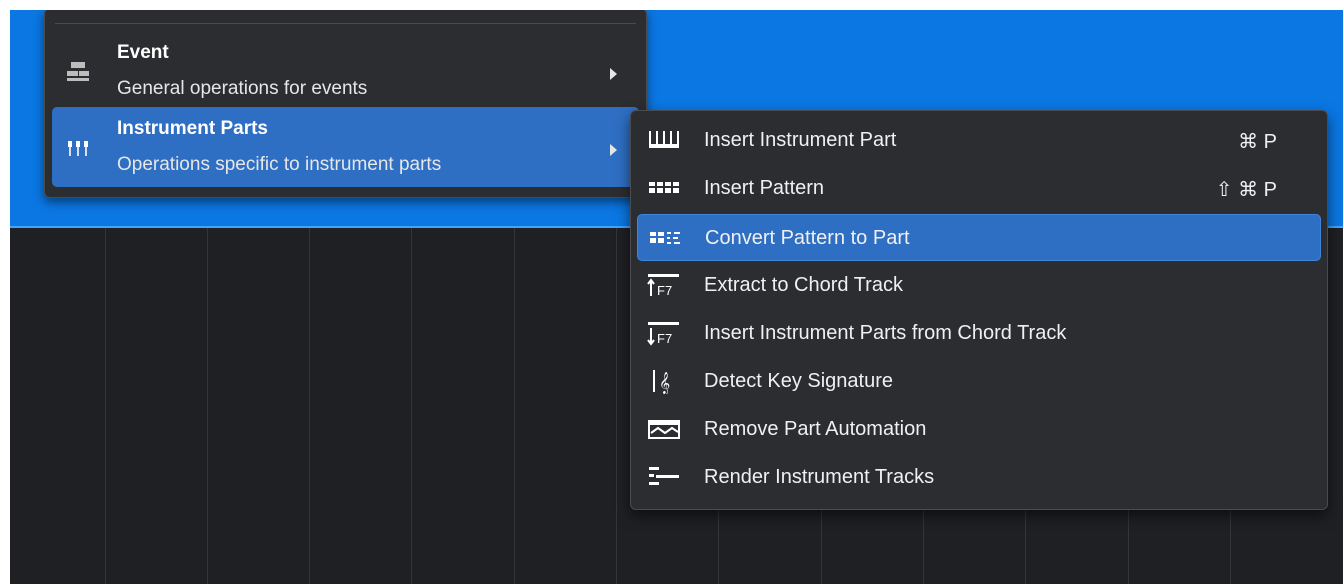  Describe the element at coordinates (798, 381) in the screenshot. I see `menu-item-label: Detect Key Signature` at that location.